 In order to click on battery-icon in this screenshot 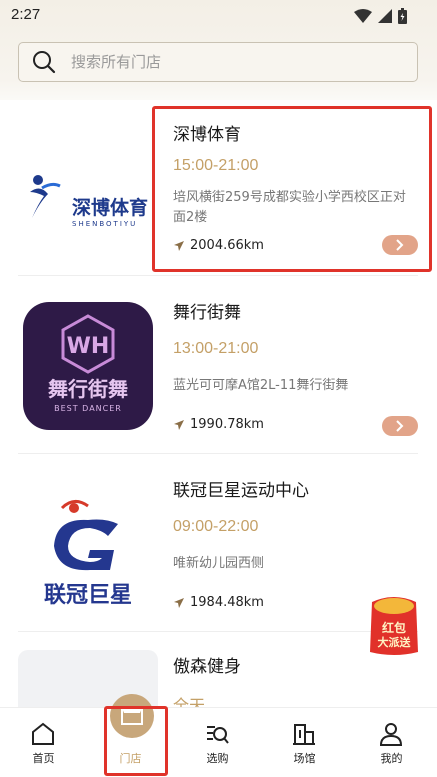, I will do `click(402, 16)`.